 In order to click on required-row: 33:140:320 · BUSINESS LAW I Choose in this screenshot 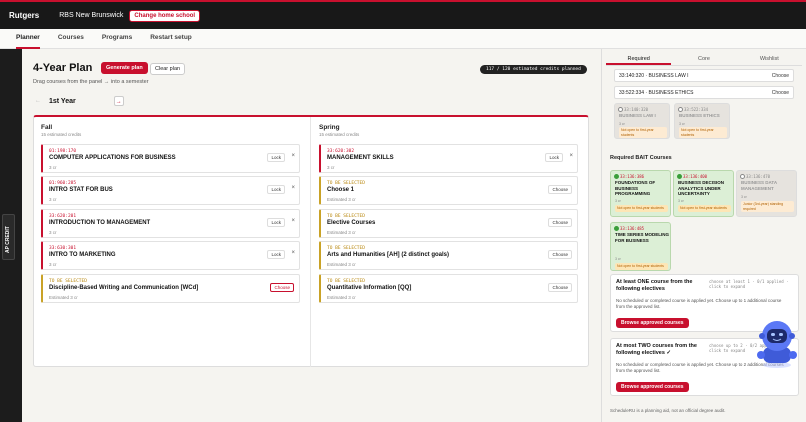, I will do `click(704, 75)`.